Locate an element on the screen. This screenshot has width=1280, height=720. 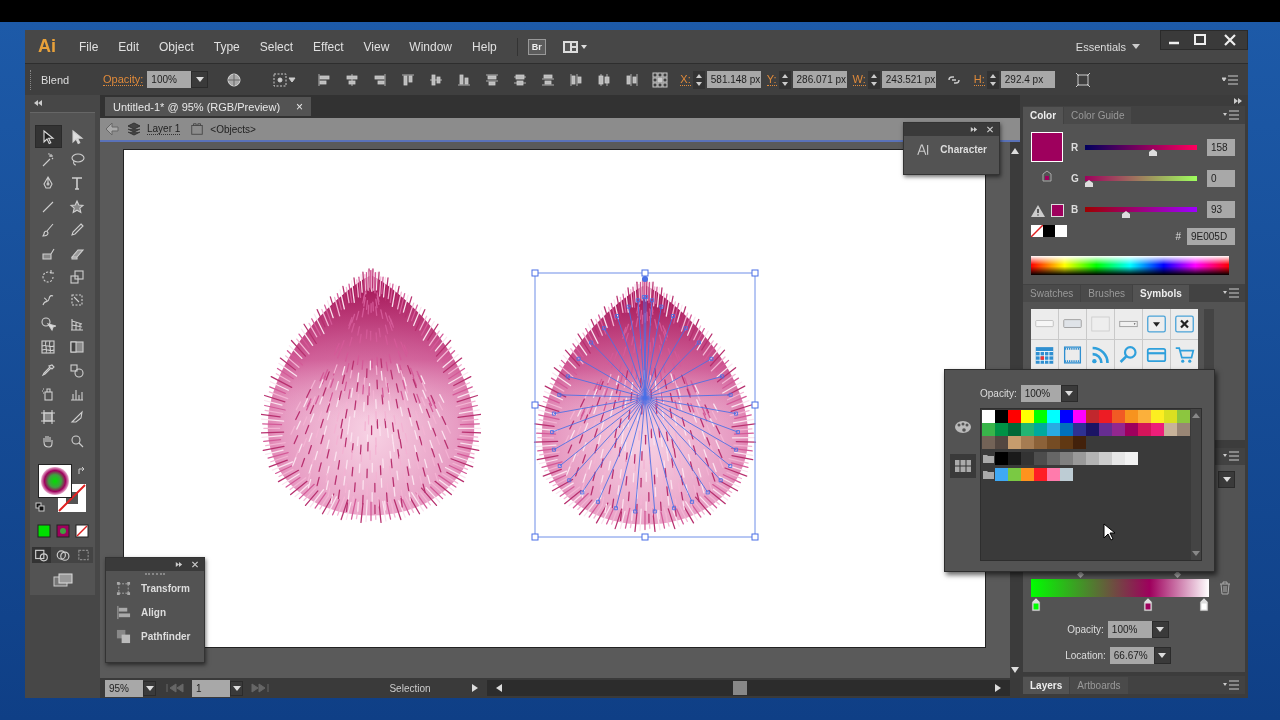
panel-item: Pathfinder is located at coordinates (166, 636).